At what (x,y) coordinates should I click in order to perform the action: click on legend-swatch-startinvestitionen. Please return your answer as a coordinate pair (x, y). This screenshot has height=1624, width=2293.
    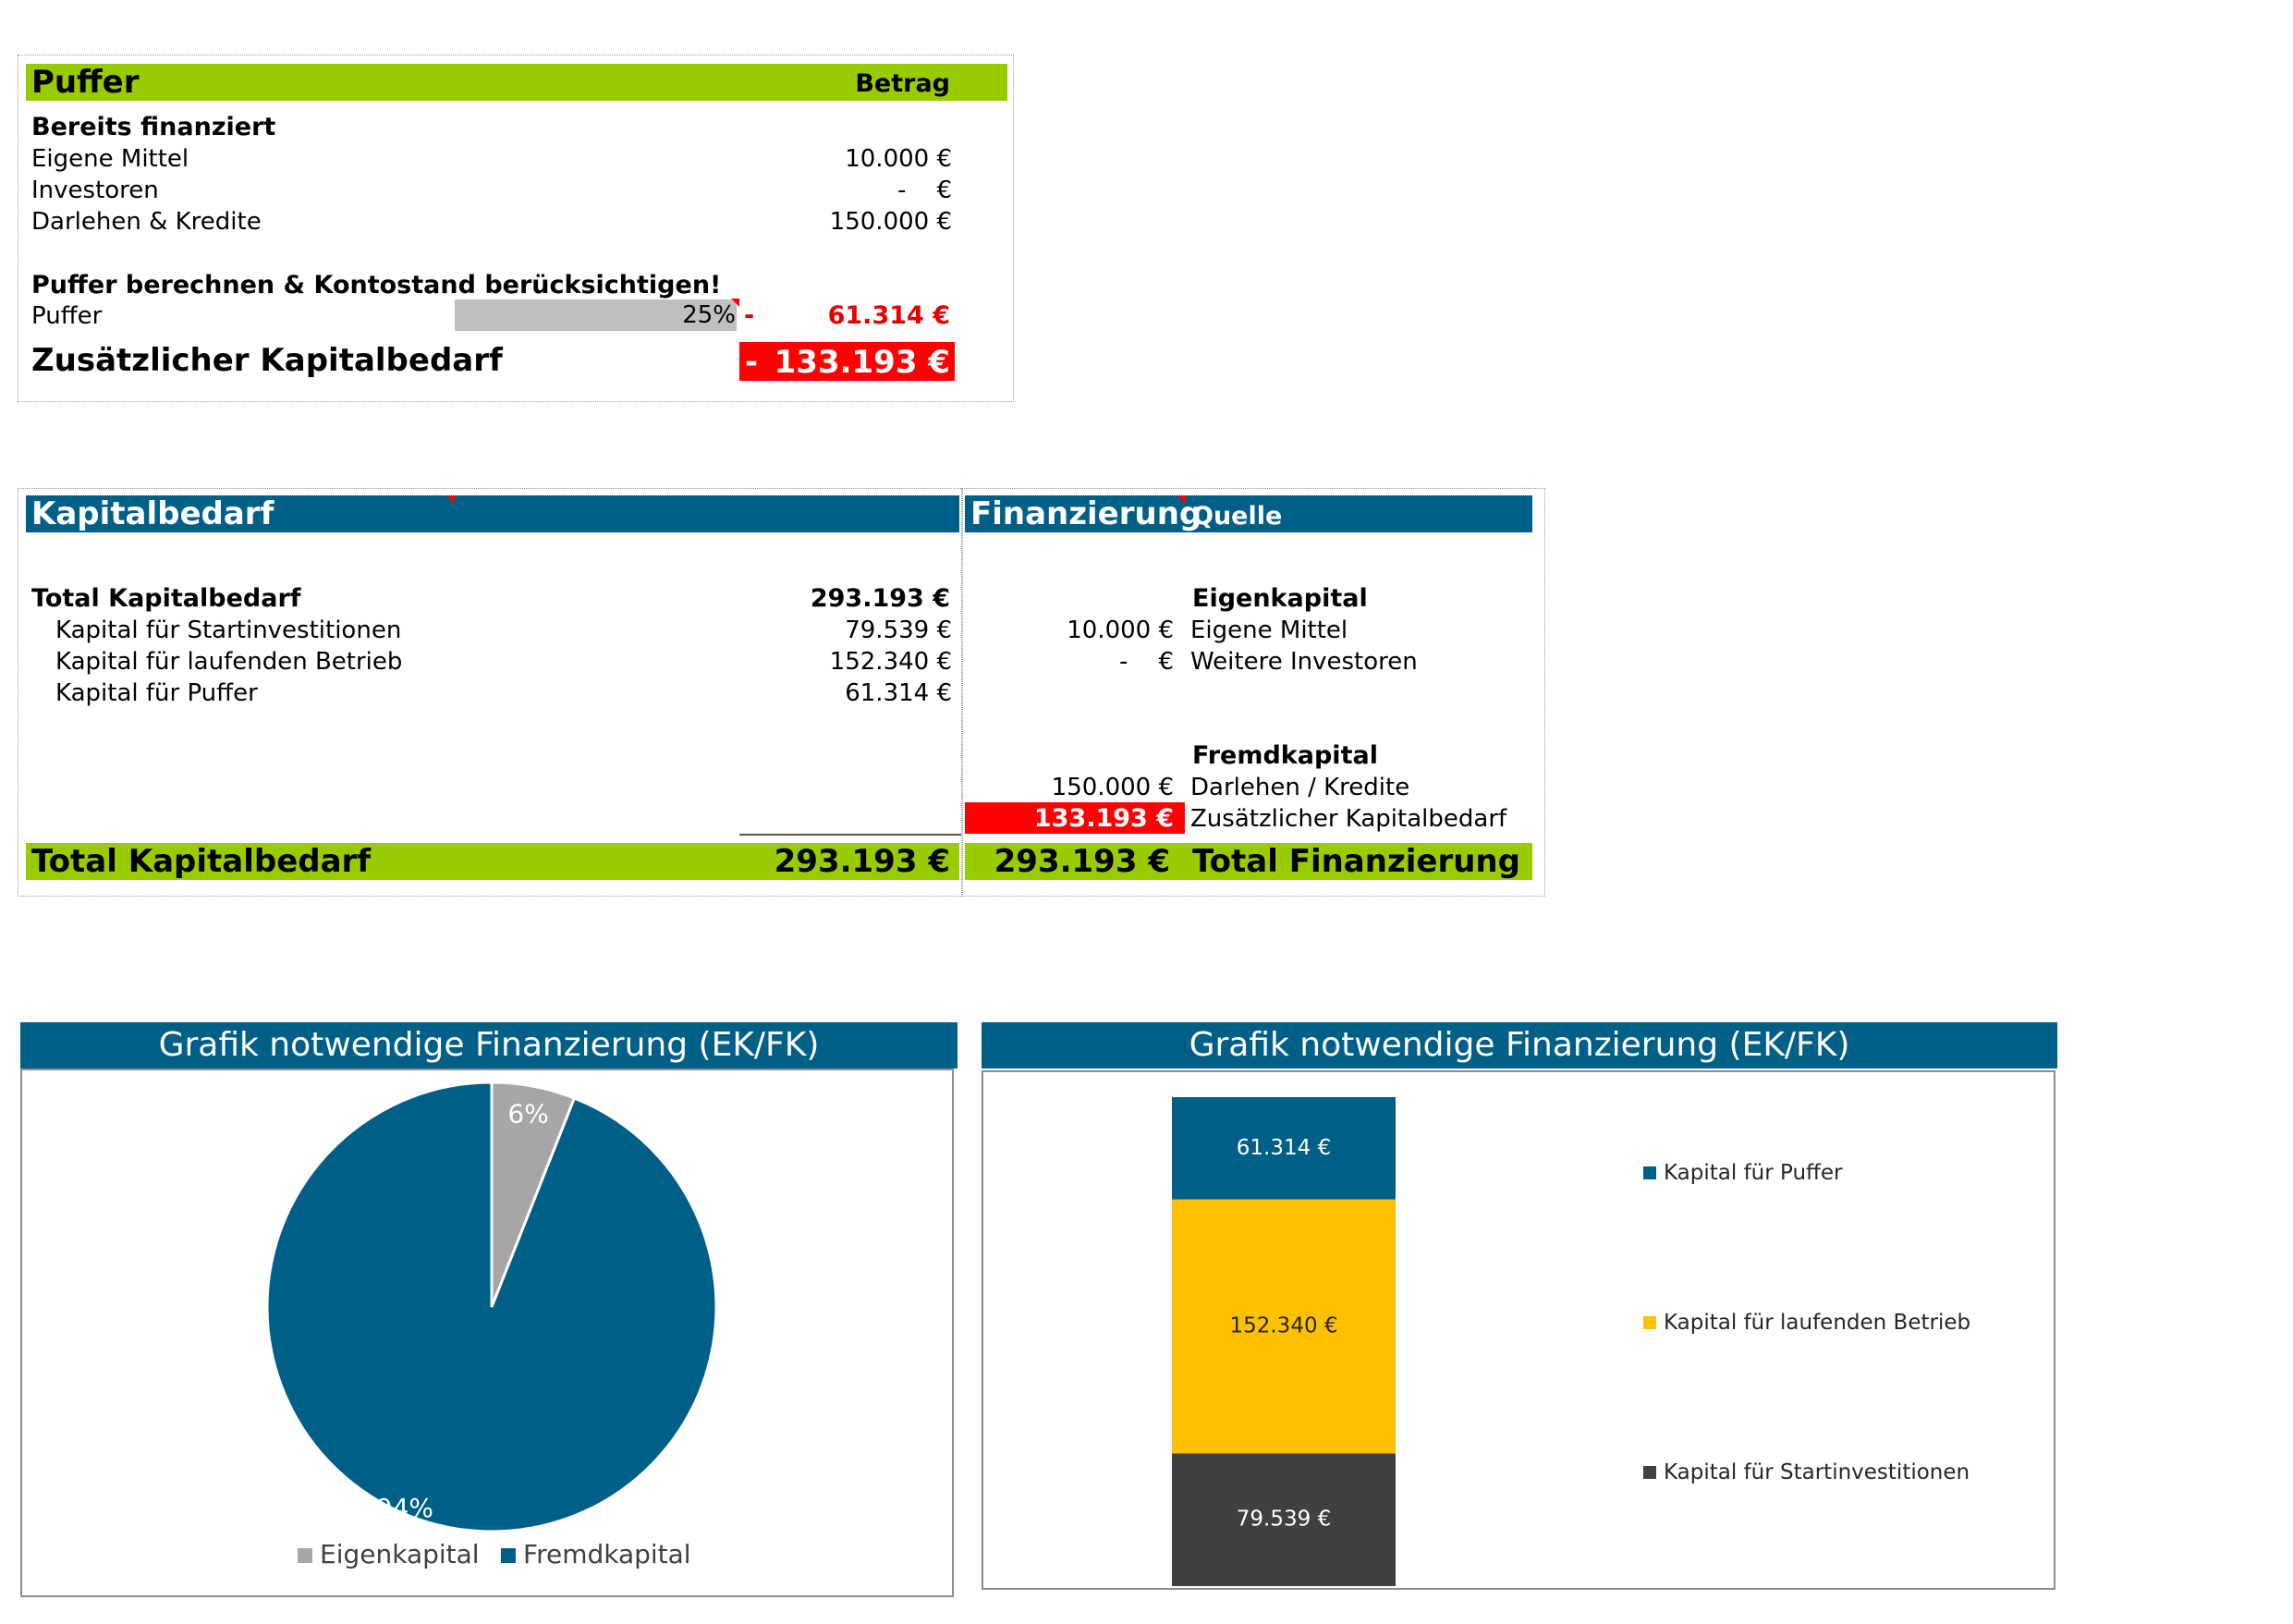
    Looking at the image, I should click on (1649, 1472).